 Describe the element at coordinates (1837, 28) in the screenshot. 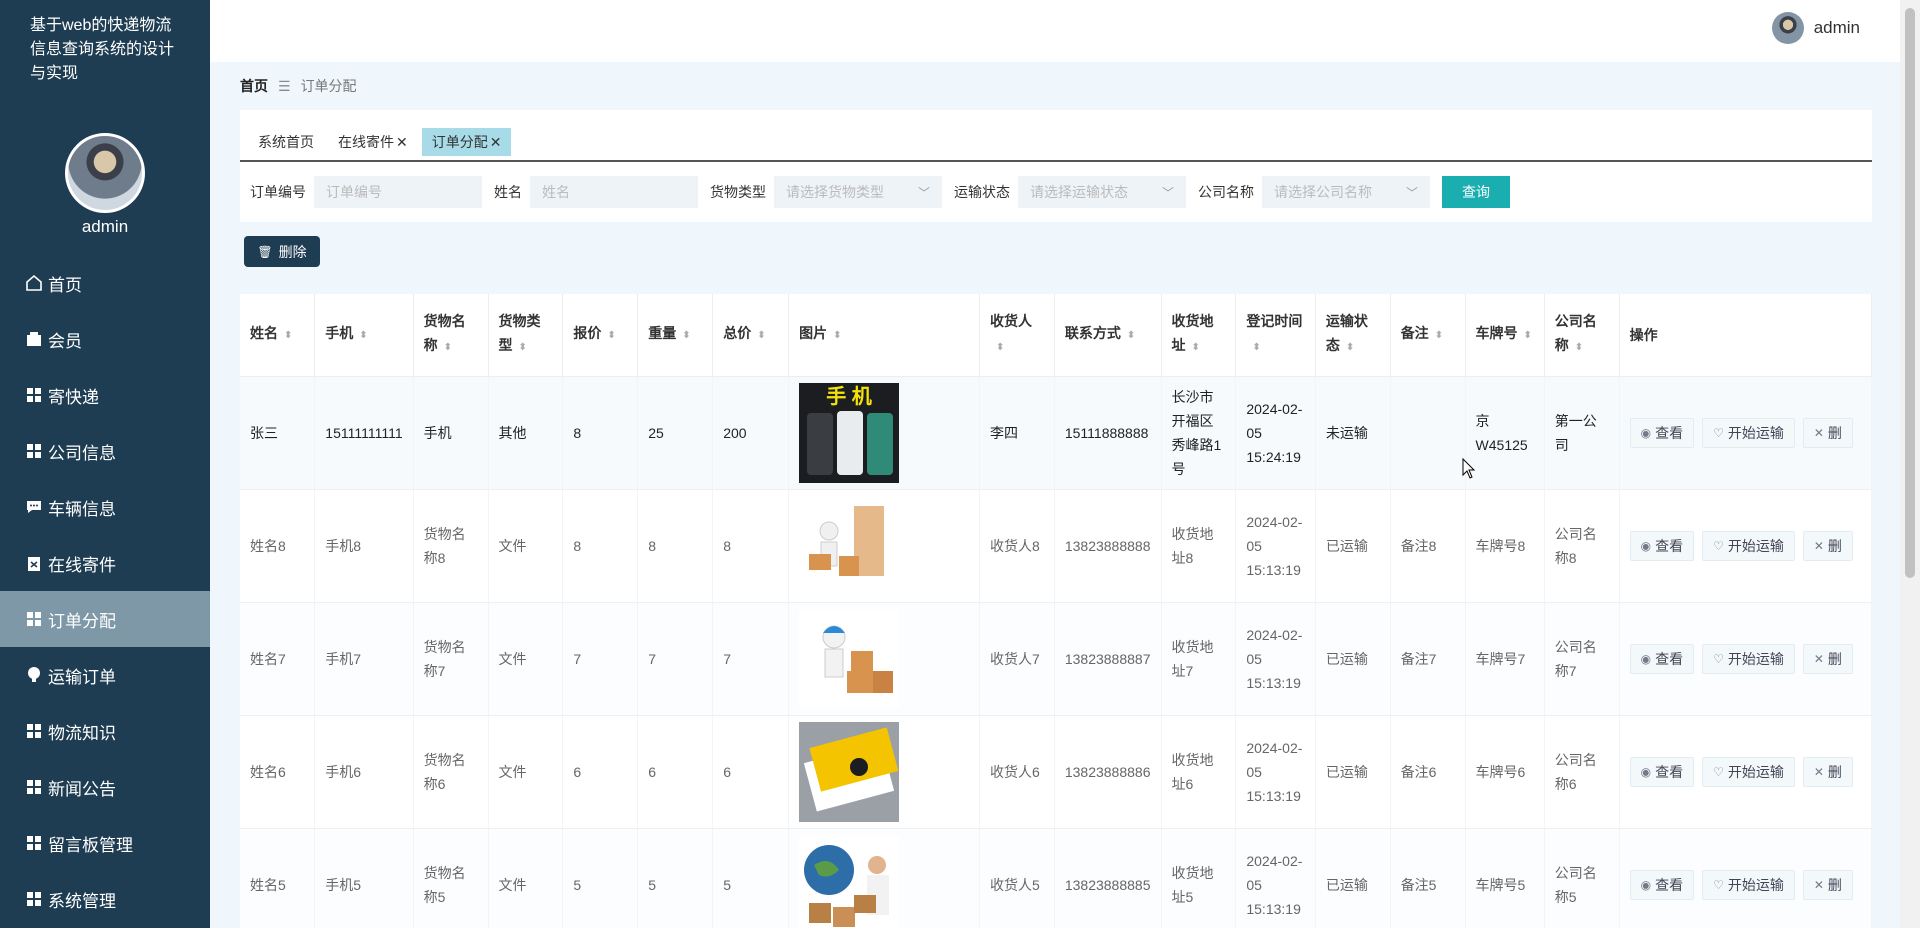

I see `topbar-username: admin` at that location.